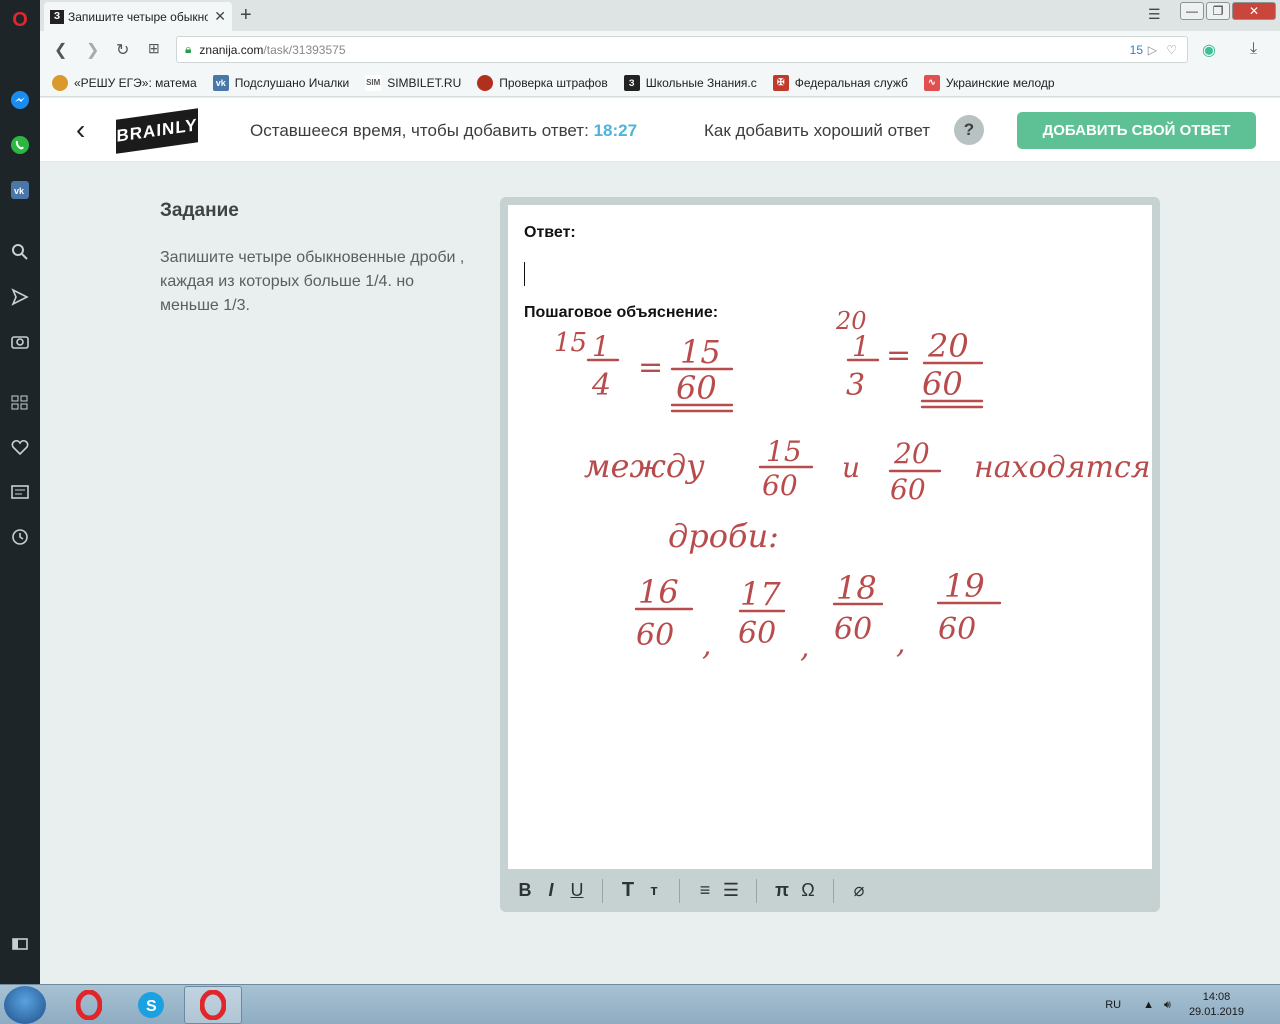 The height and width of the screenshot is (1024, 1280). What do you see at coordinates (231, 49) in the screenshot?
I see `url-host: znanija.com` at bounding box center [231, 49].